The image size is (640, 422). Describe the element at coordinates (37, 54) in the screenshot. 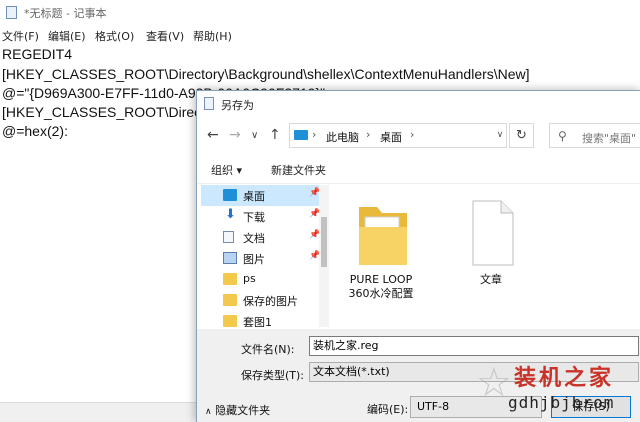

I see `editor-line: REGEDIT4` at that location.